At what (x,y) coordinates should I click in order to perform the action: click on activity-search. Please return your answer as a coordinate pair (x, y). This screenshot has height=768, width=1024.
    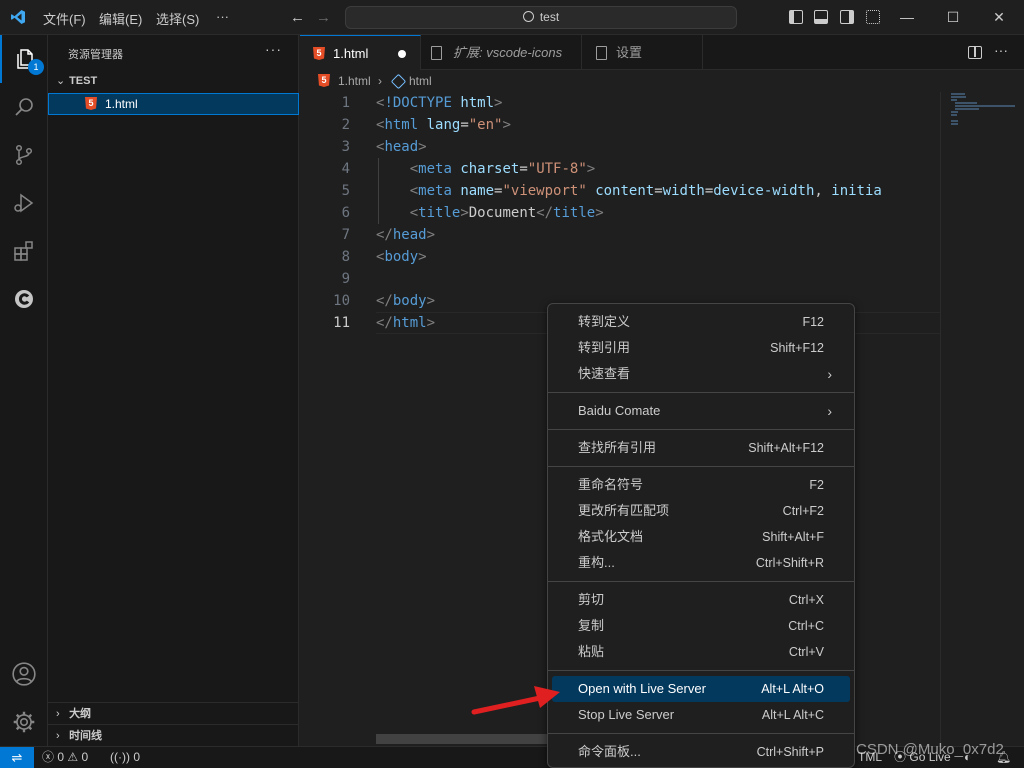
    Looking at the image, I should click on (24, 107).